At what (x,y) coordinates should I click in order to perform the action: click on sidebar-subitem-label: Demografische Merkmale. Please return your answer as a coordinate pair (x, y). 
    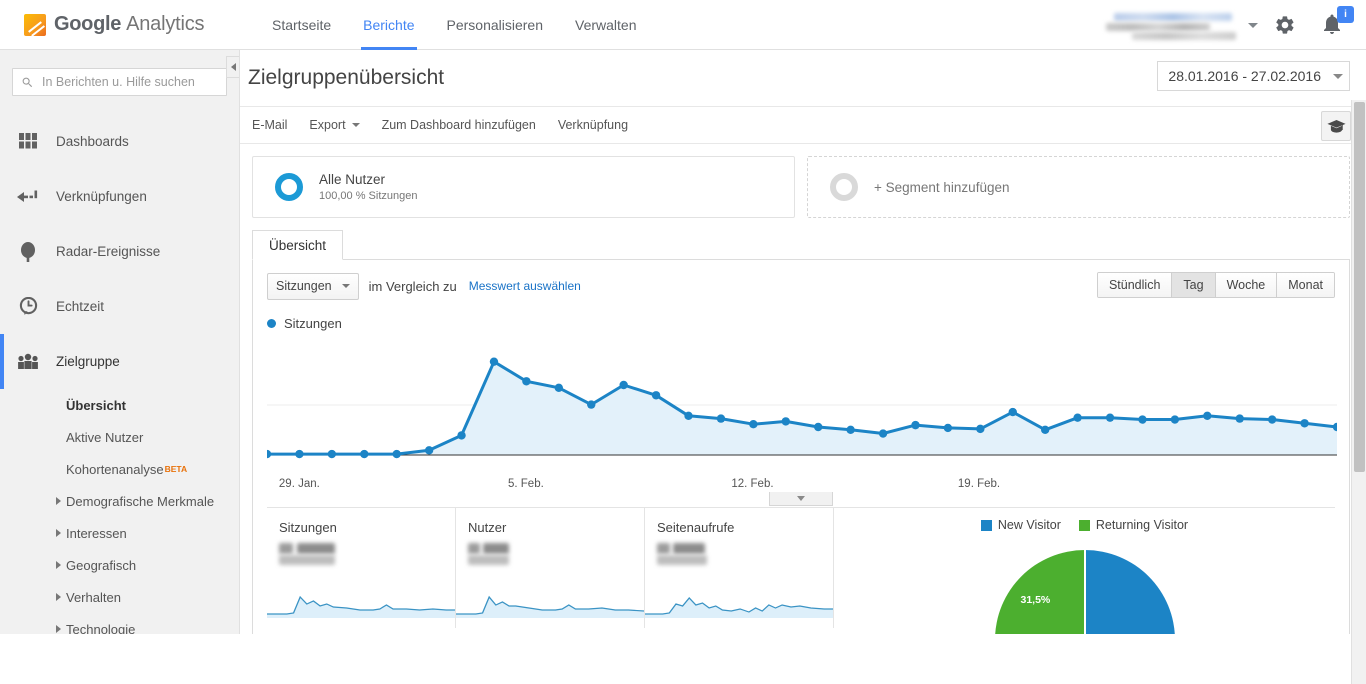
    Looking at the image, I should click on (140, 501).